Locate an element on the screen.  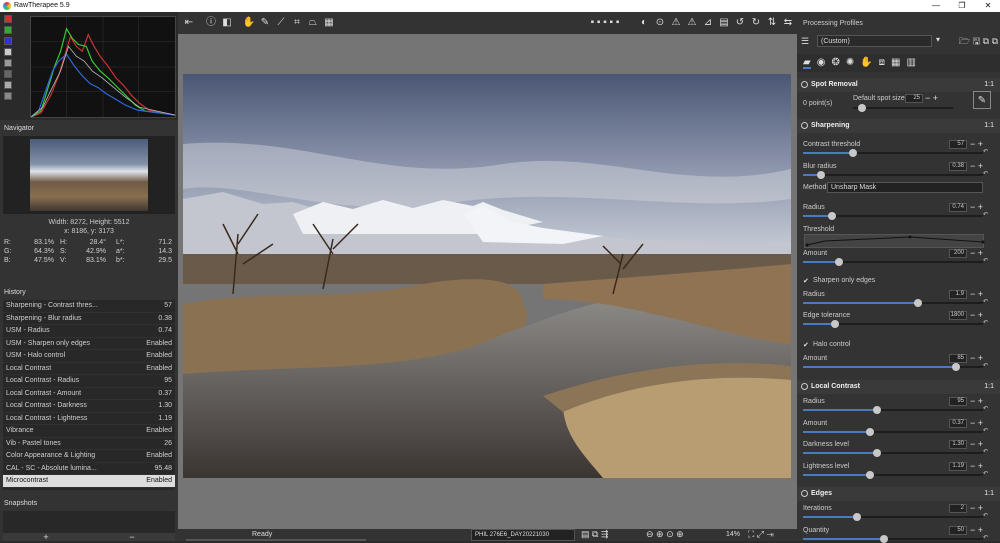
history-item: USM - Radius 0.74 is located at coordinates (89, 331).